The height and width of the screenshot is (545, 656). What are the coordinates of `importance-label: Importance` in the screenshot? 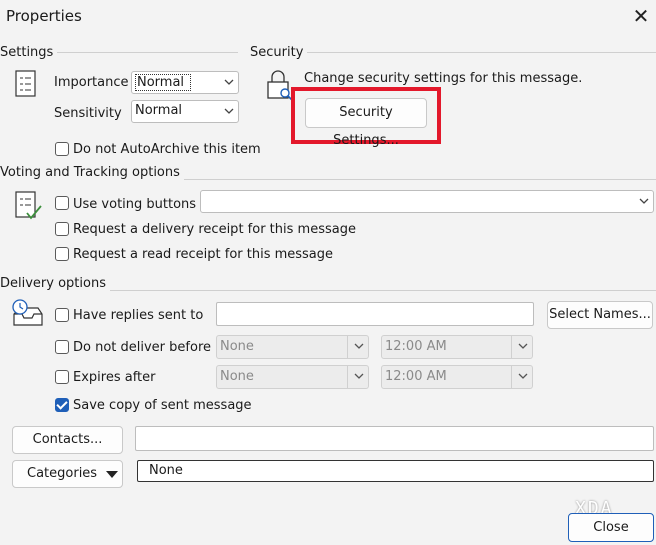 It's located at (91, 82).